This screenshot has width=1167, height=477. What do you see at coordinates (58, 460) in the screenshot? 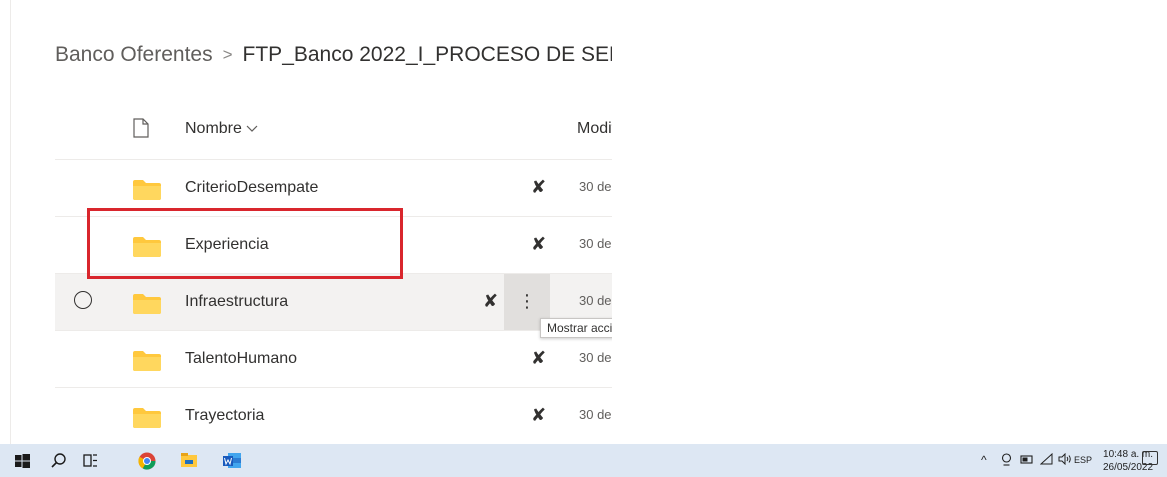
I see `search-icon` at bounding box center [58, 460].